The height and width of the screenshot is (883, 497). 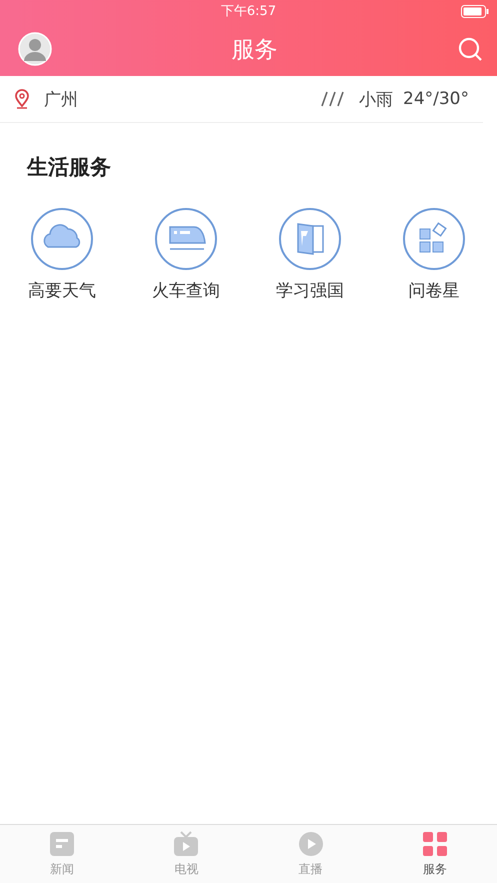 What do you see at coordinates (310, 290) in the screenshot?
I see `service-label: 学习强国` at bounding box center [310, 290].